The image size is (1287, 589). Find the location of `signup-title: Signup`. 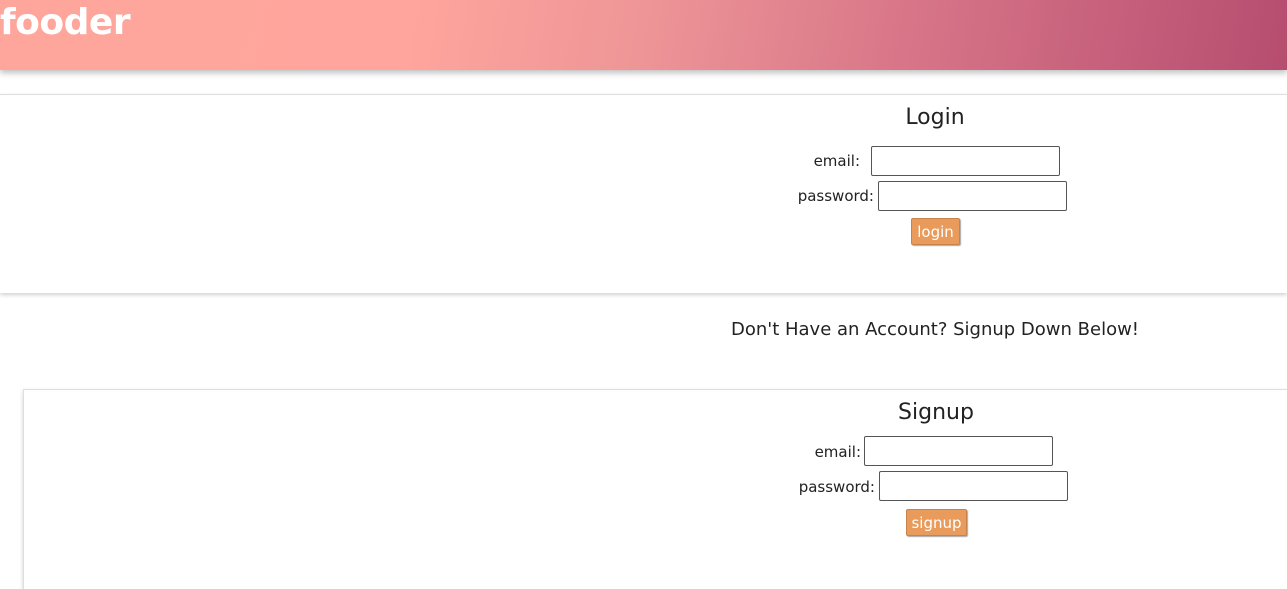

signup-title: Signup is located at coordinates (936, 412).